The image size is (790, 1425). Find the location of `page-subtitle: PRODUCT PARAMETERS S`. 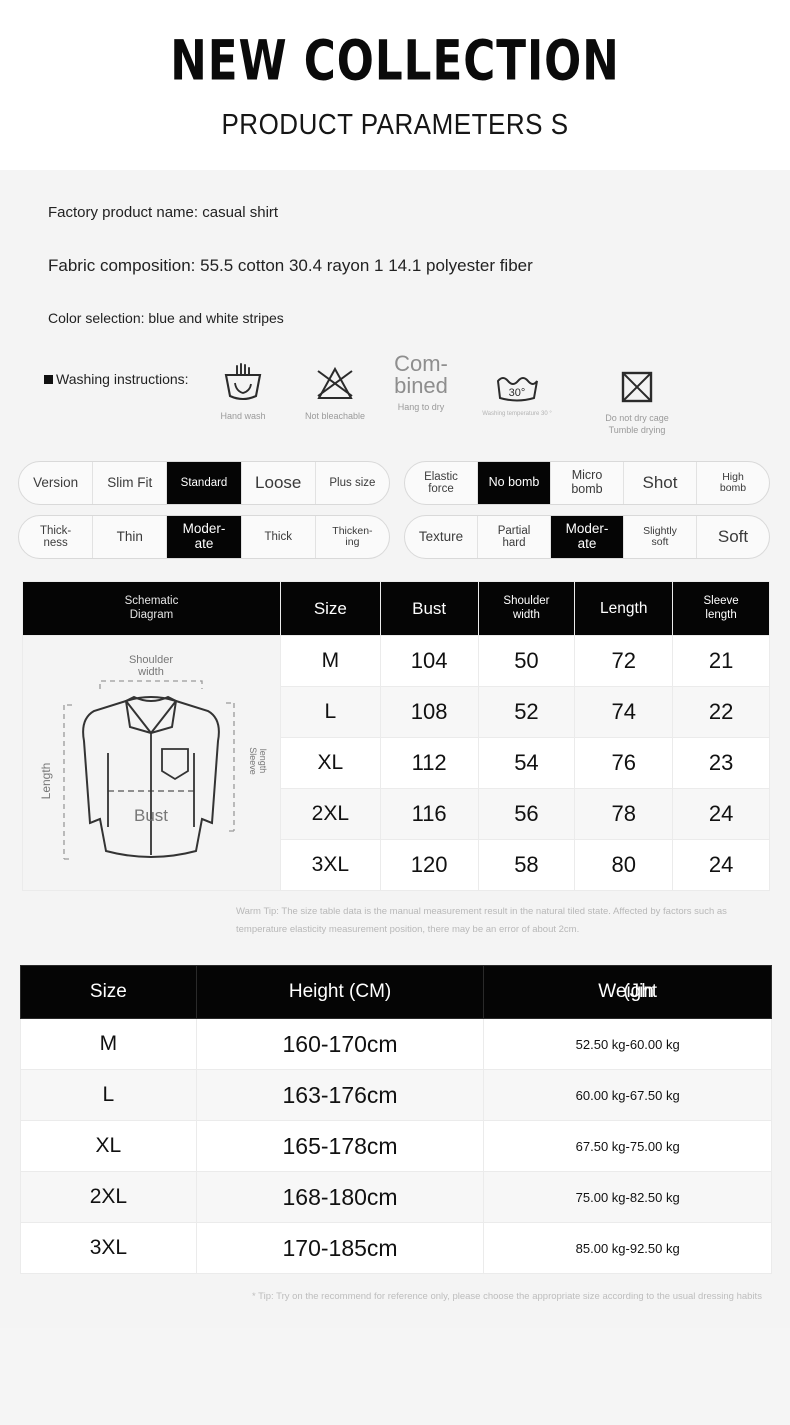

page-subtitle: PRODUCT PARAMETERS S is located at coordinates (395, 124).